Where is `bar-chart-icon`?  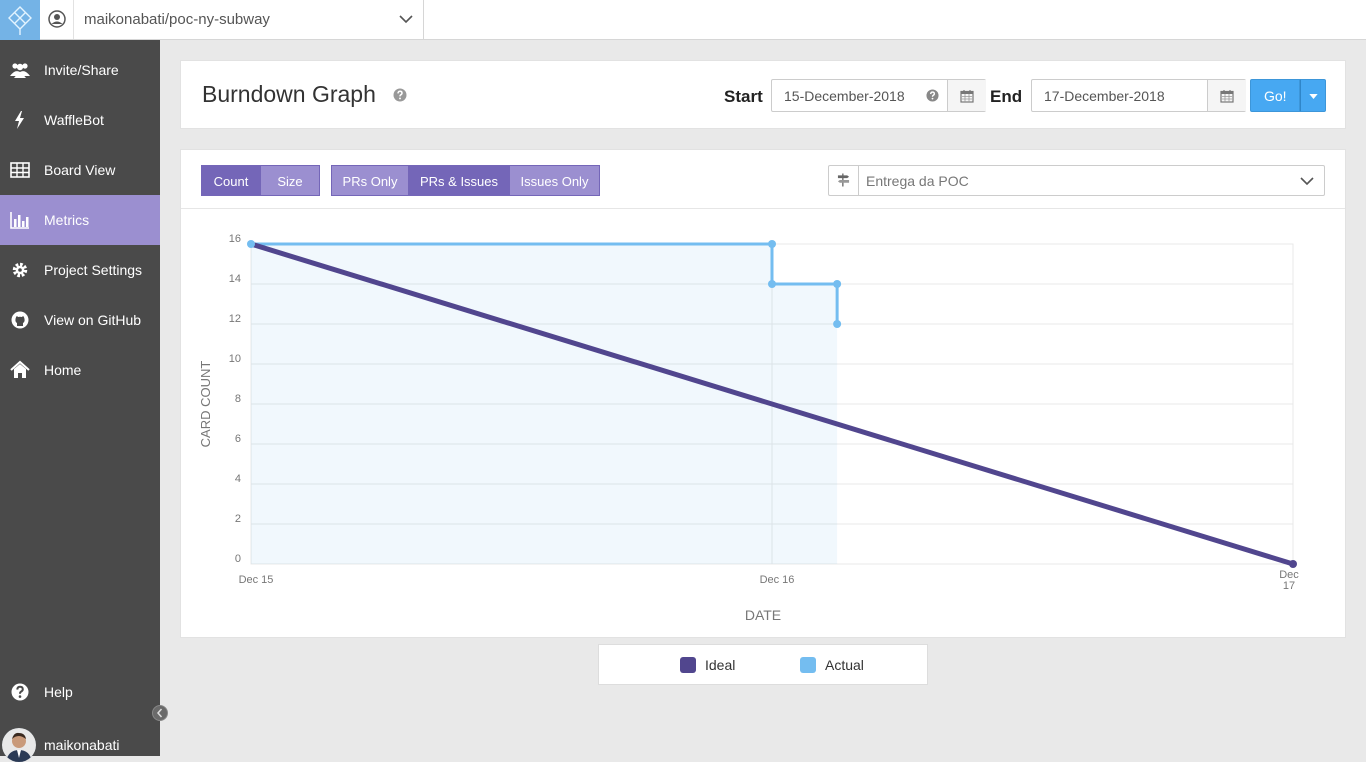 bar-chart-icon is located at coordinates (19, 220).